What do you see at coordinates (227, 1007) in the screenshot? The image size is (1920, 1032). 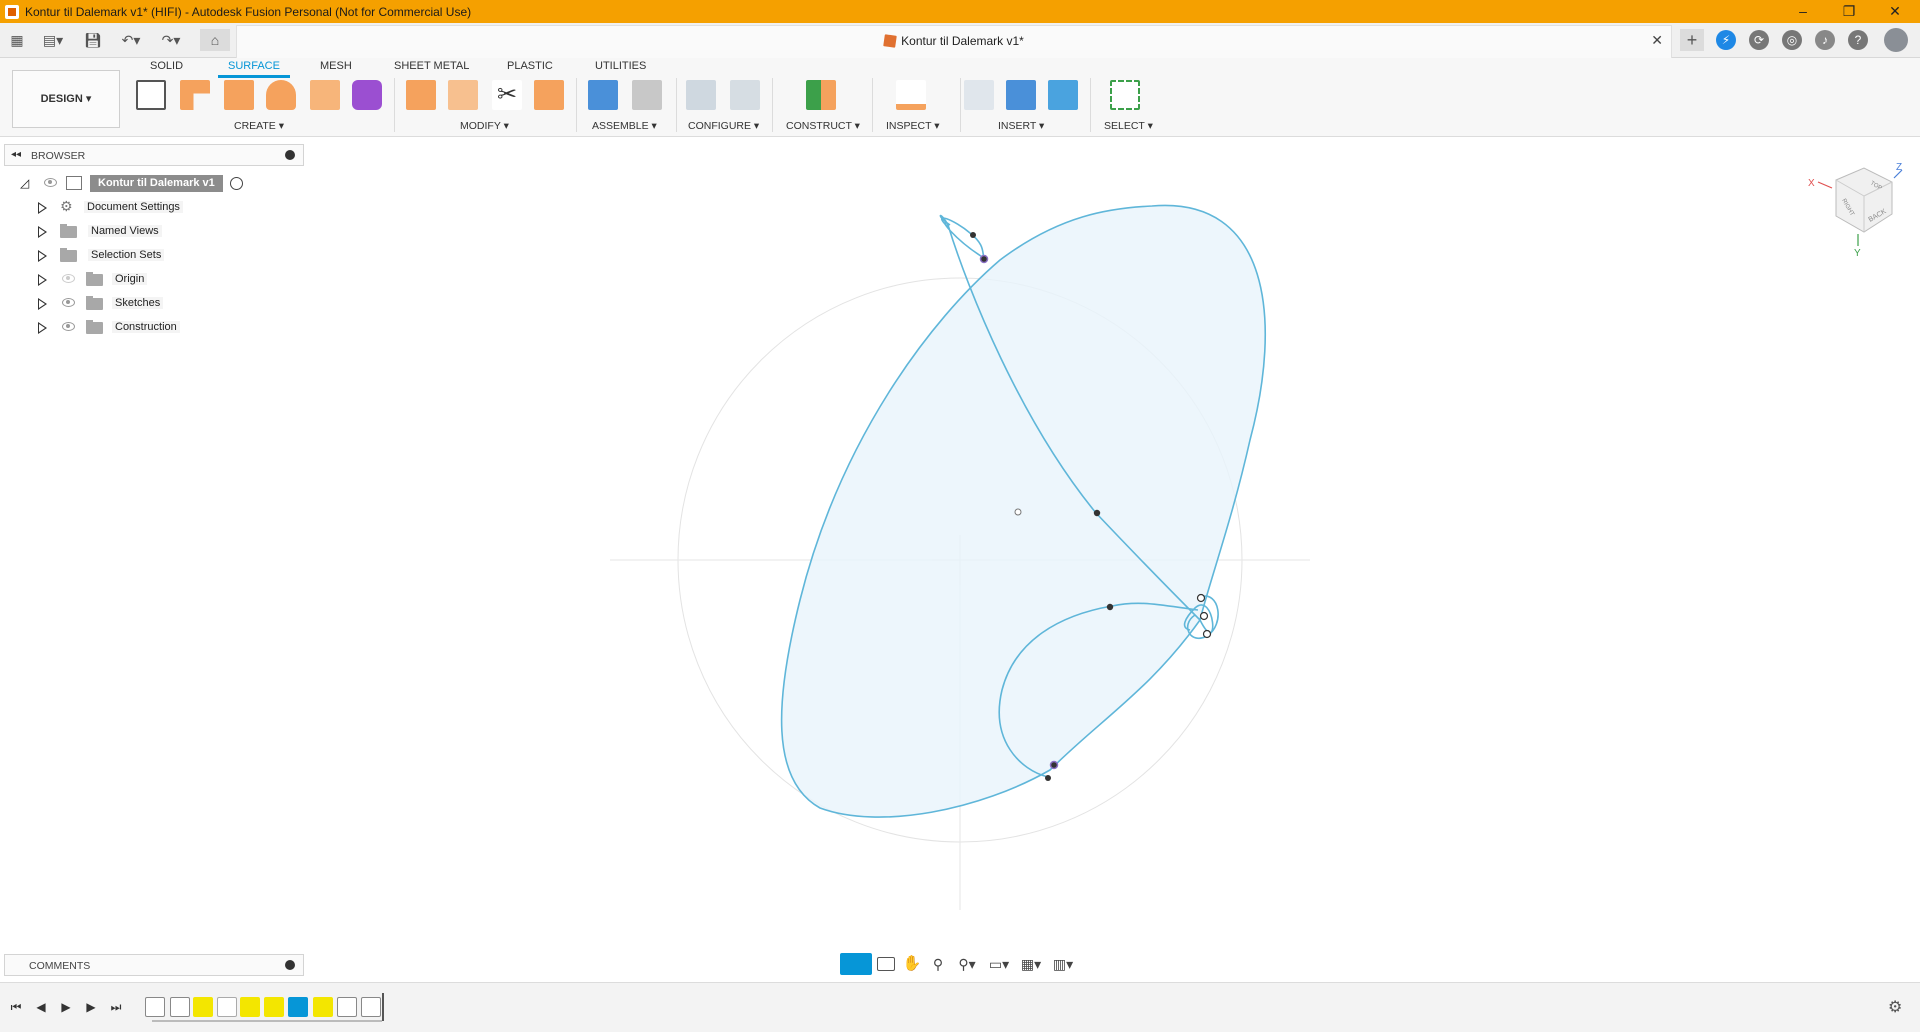 I see `timeline-curve-icon` at bounding box center [227, 1007].